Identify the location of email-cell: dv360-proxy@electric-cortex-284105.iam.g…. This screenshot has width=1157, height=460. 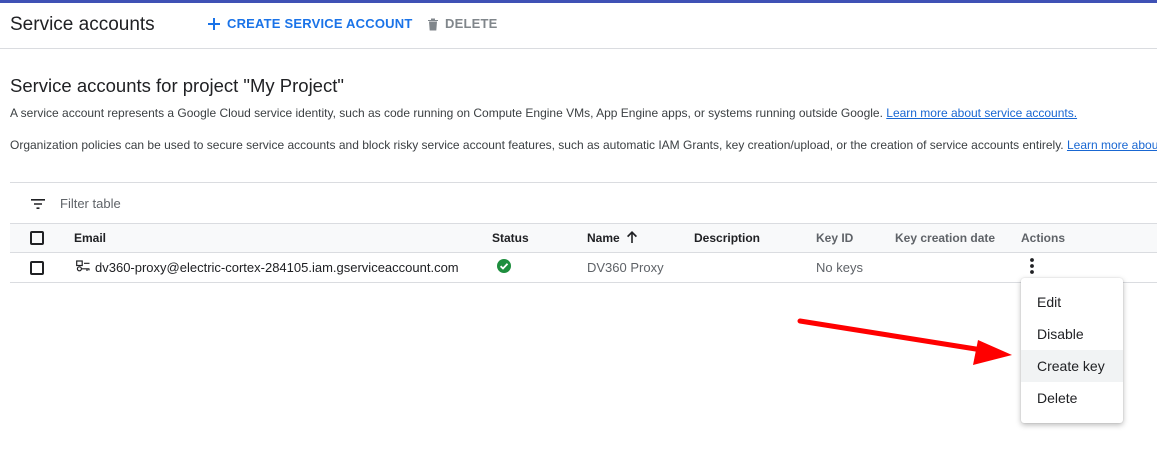
(267, 267).